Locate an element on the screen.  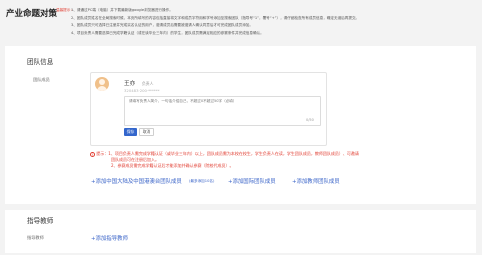
team-section-title: 团队信息 is located at coordinates (40, 62).